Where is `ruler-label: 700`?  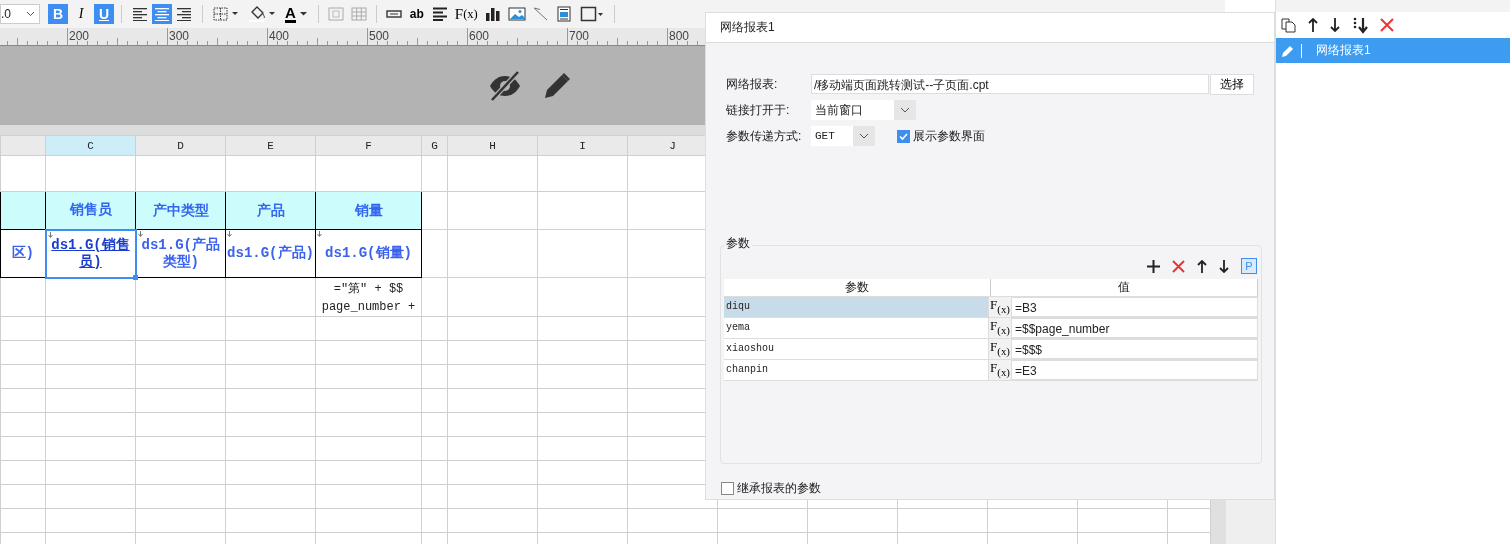 ruler-label: 700 is located at coordinates (579, 36).